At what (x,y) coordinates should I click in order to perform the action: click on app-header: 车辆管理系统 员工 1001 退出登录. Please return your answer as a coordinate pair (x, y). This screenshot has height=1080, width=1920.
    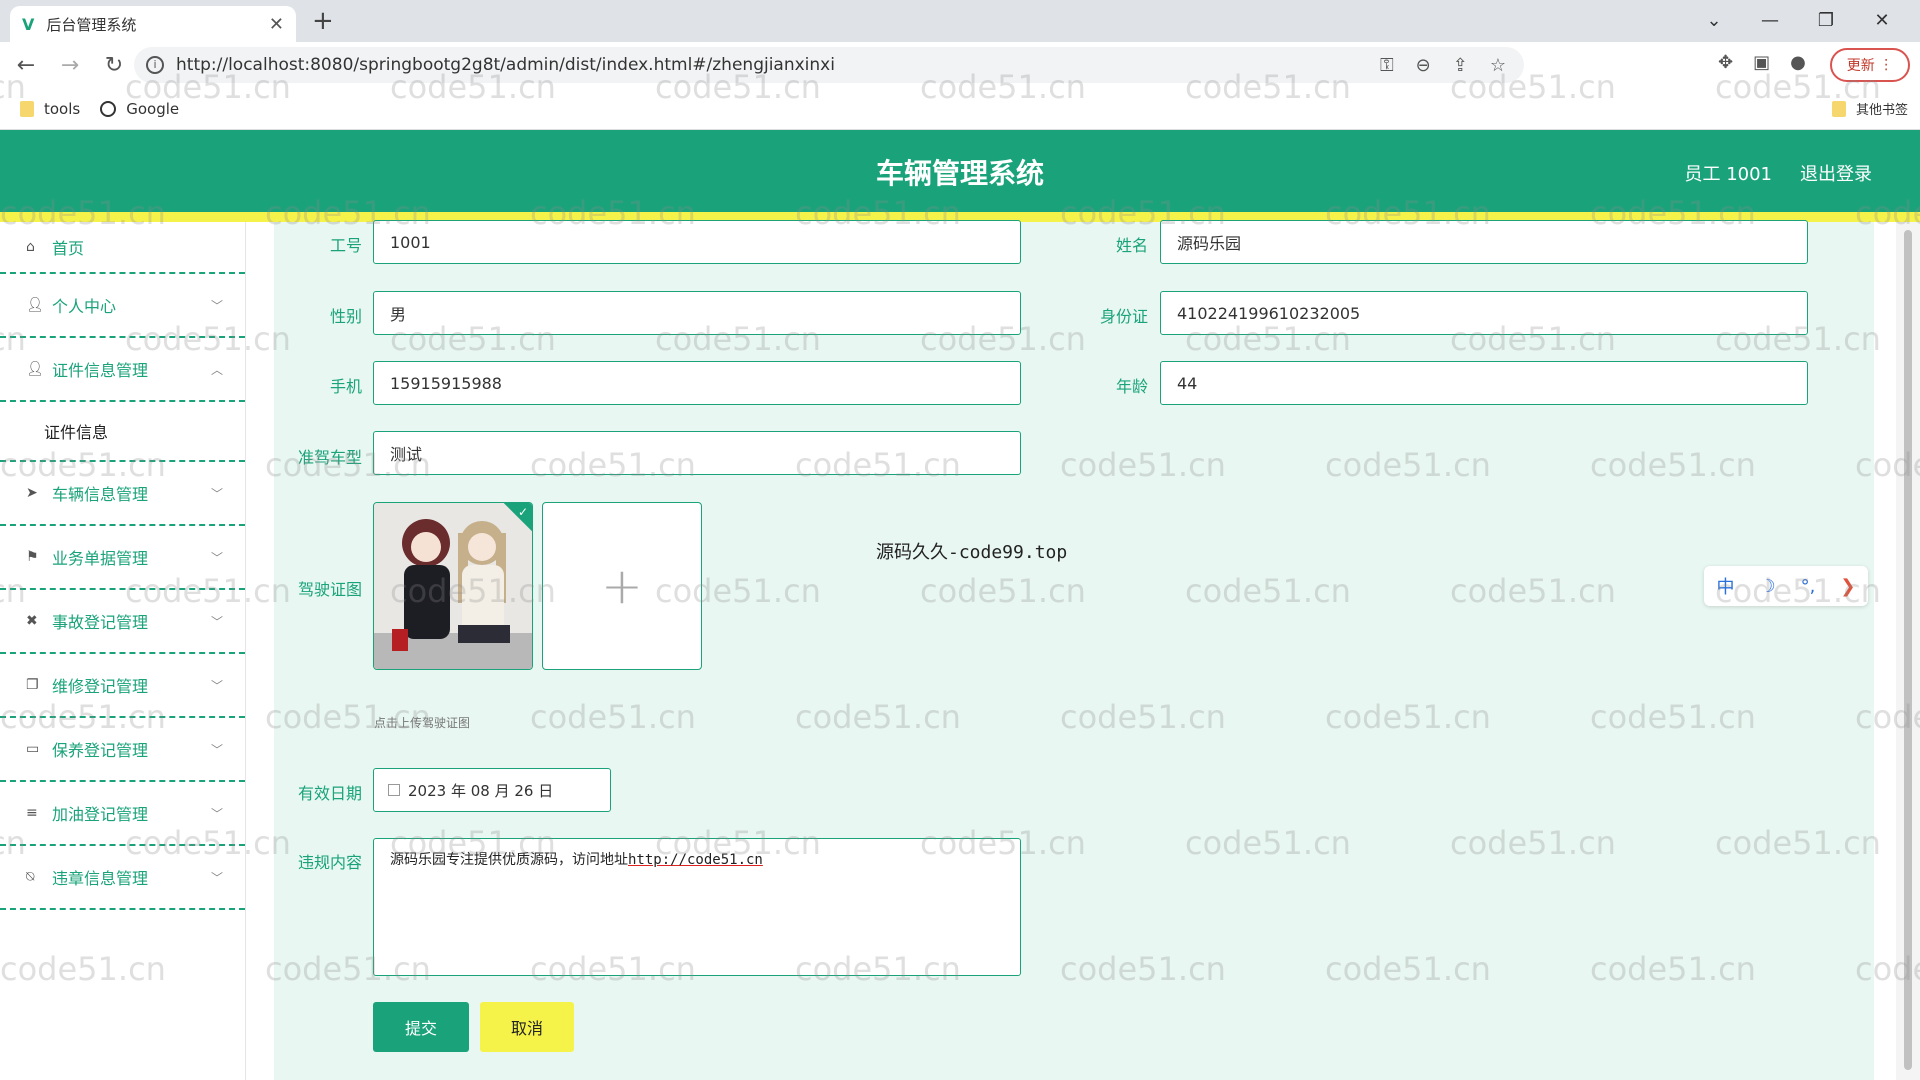
    Looking at the image, I should click on (960, 171).